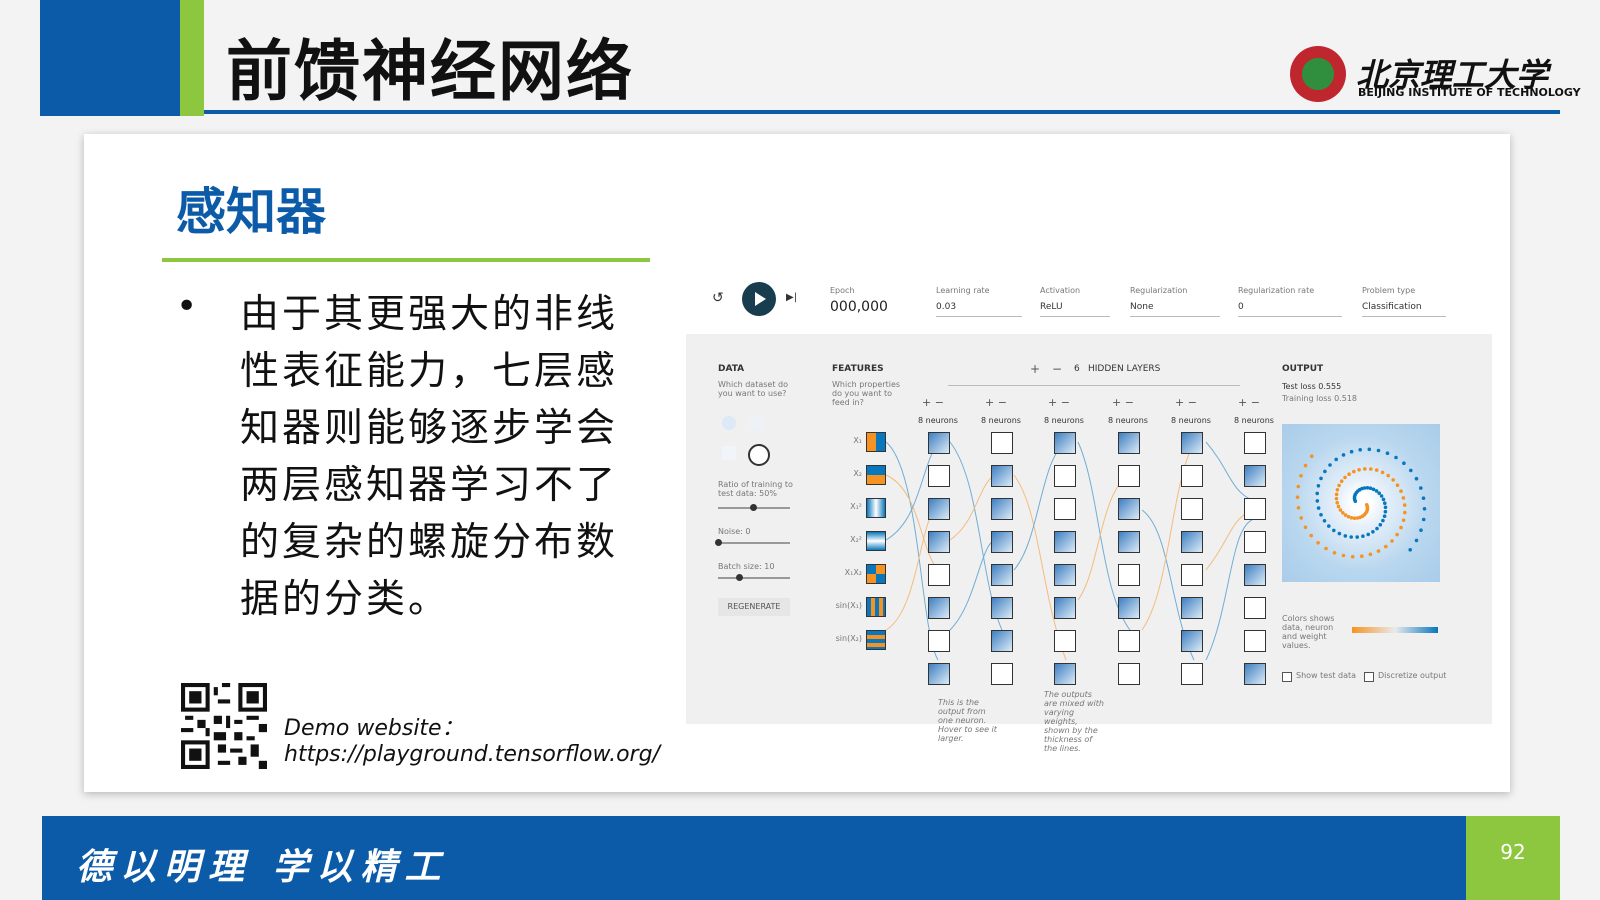 This screenshot has width=1600, height=900. I want to click on demo-url-link: https://playground.tensorflow.org/, so click(472, 755).